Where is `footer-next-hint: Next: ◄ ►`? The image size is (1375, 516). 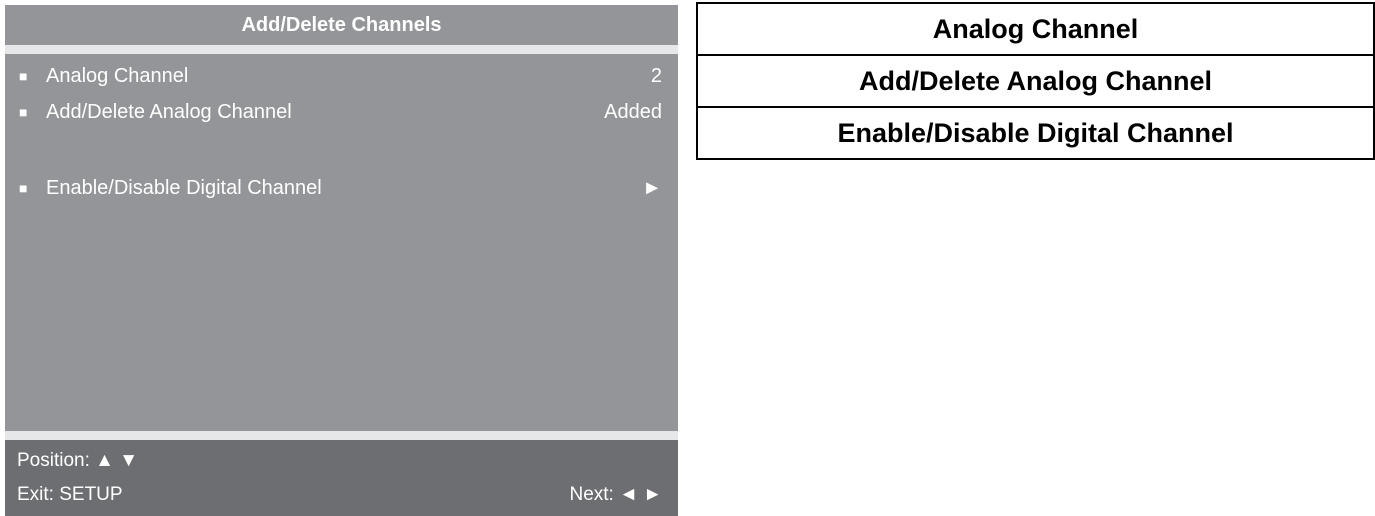 footer-next-hint: Next: ◄ ► is located at coordinates (615, 494).